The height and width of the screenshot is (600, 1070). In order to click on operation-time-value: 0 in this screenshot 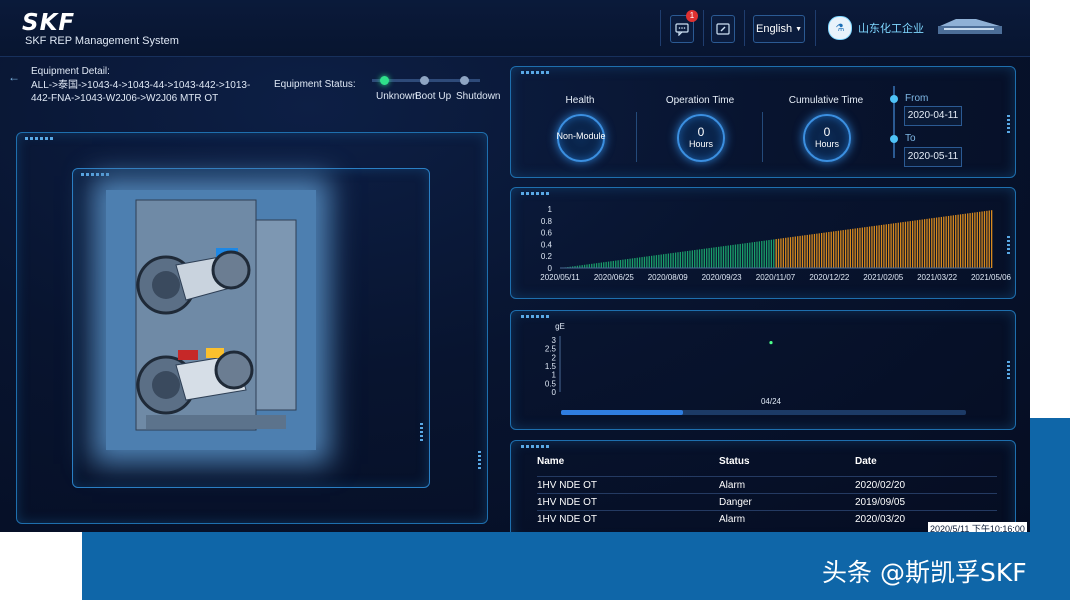, I will do `click(701, 132)`.